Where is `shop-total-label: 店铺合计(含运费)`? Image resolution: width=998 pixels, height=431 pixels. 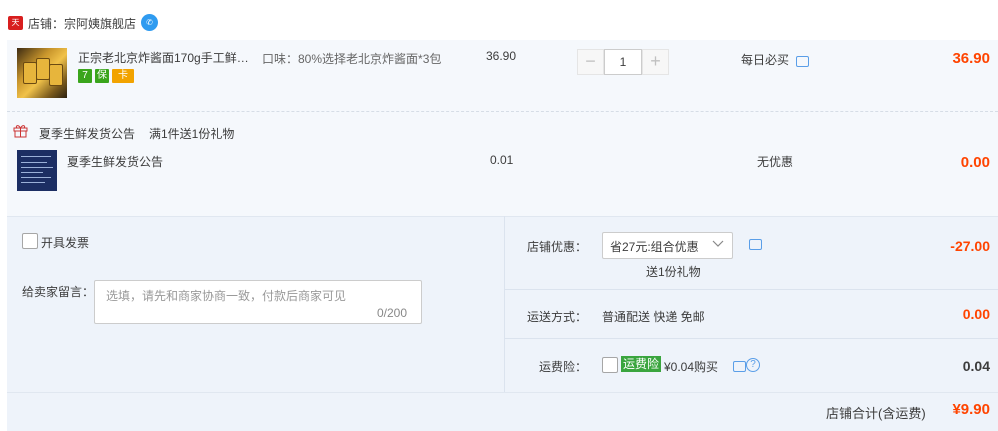 shop-total-label: 店铺合计(含运费) is located at coordinates (876, 413).